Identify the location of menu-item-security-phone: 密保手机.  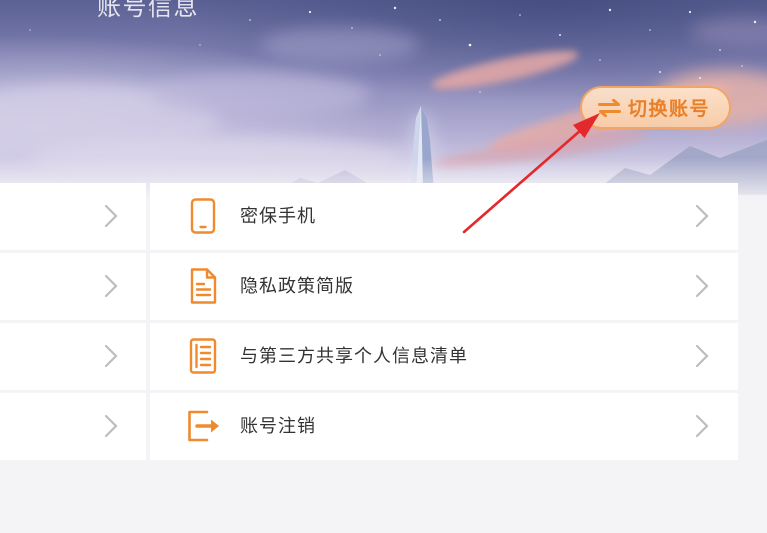
(444, 216).